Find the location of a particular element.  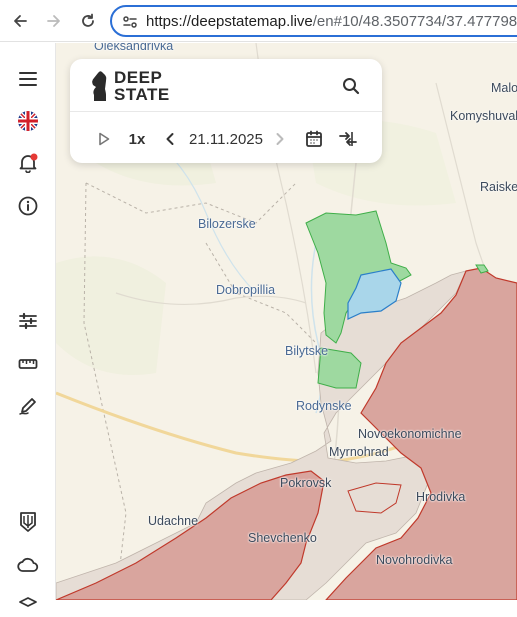

chevron-left-icon is located at coordinates (170, 139).